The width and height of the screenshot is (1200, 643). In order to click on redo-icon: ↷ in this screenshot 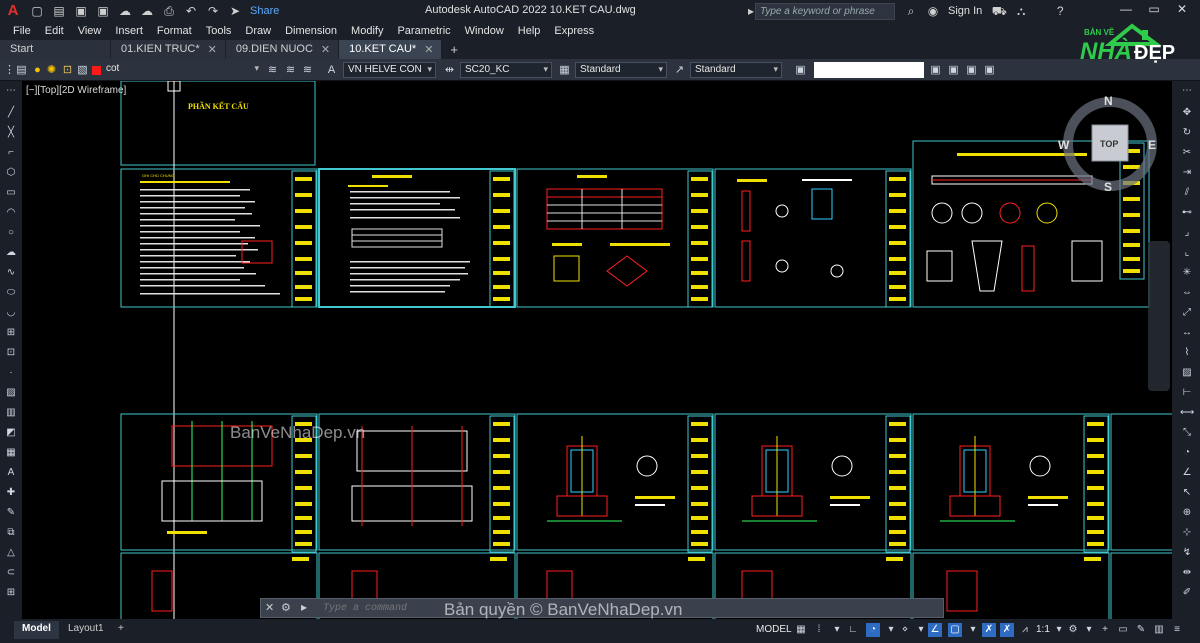, I will do `click(213, 11)`.